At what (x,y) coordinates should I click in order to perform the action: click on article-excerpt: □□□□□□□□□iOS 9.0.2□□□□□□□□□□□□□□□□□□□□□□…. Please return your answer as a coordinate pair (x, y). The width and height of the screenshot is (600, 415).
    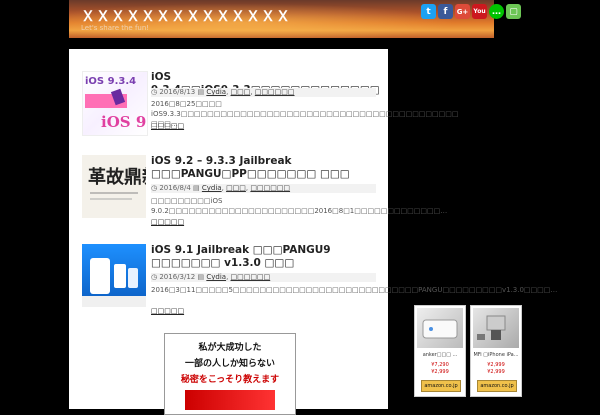
    Looking at the image, I should click on (299, 206).